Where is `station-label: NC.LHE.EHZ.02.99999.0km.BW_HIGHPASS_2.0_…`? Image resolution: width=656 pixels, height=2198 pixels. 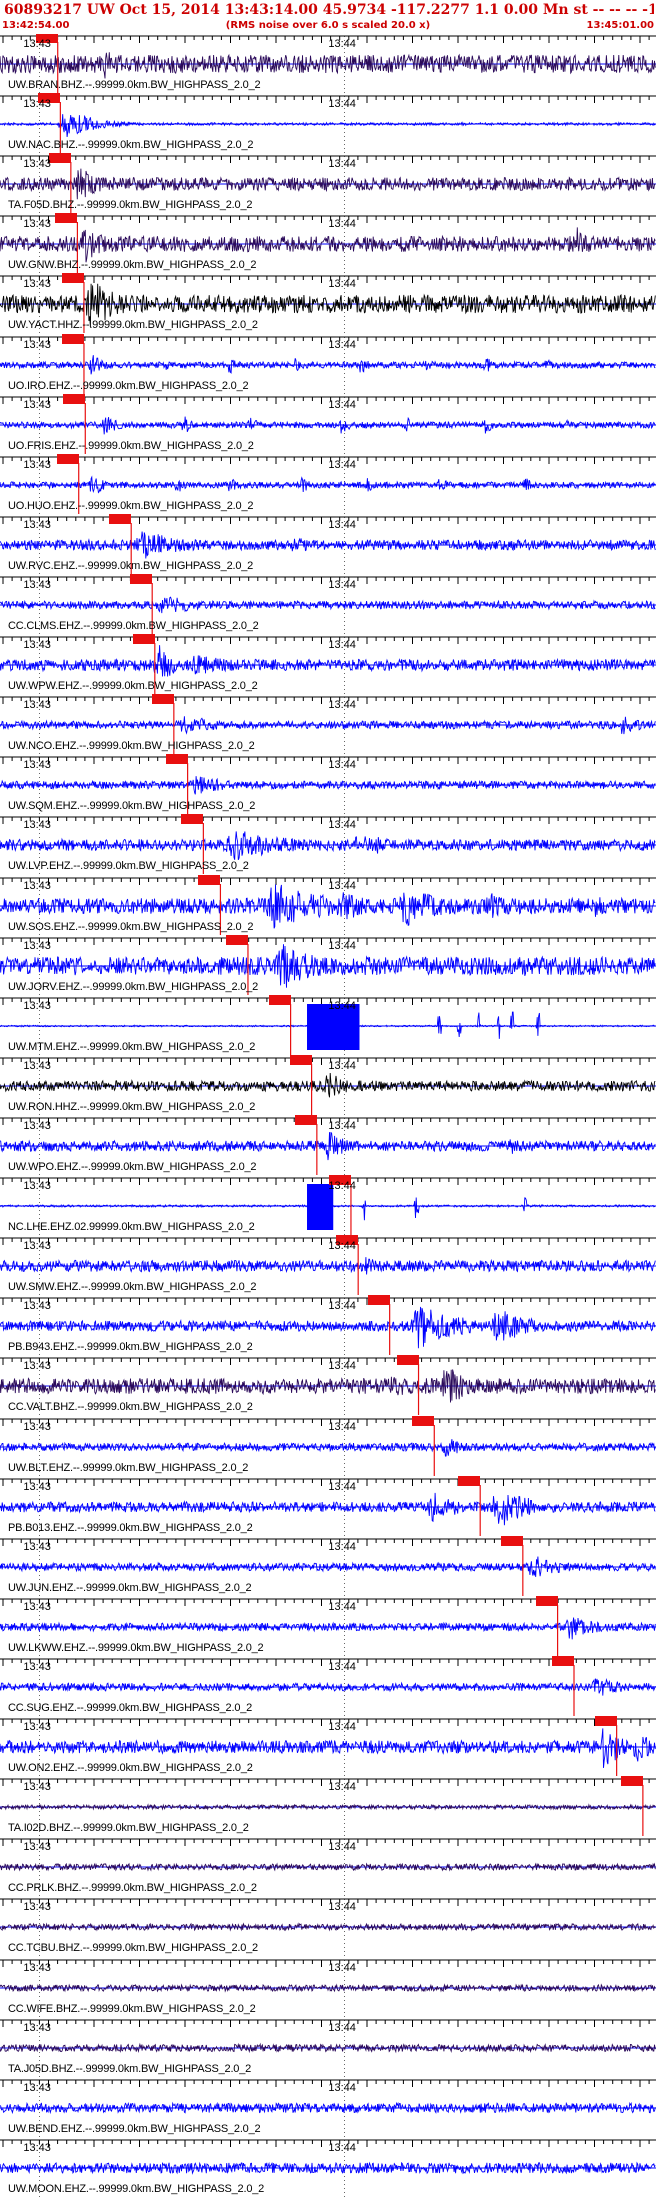 station-label: NC.LHE.EHZ.02.99999.0km.BW_HIGHPASS_2.0_… is located at coordinates (131, 1227).